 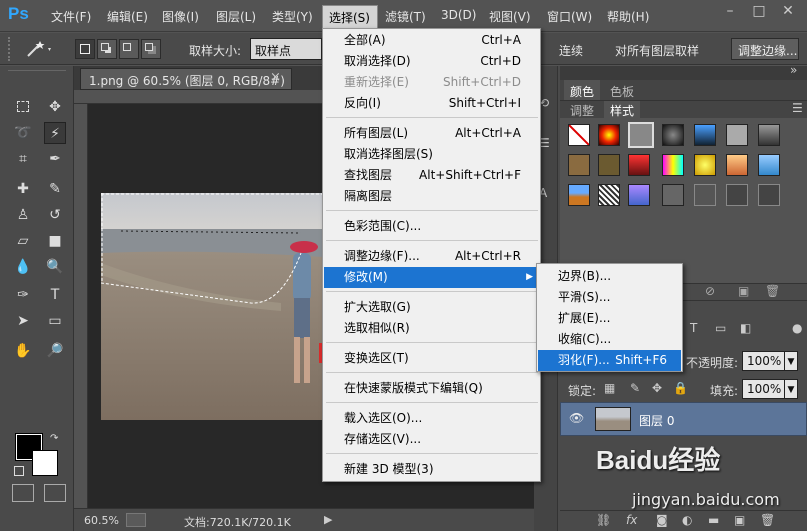 I want to click on healing-brush-icon: ✚, so click(x=23, y=189).